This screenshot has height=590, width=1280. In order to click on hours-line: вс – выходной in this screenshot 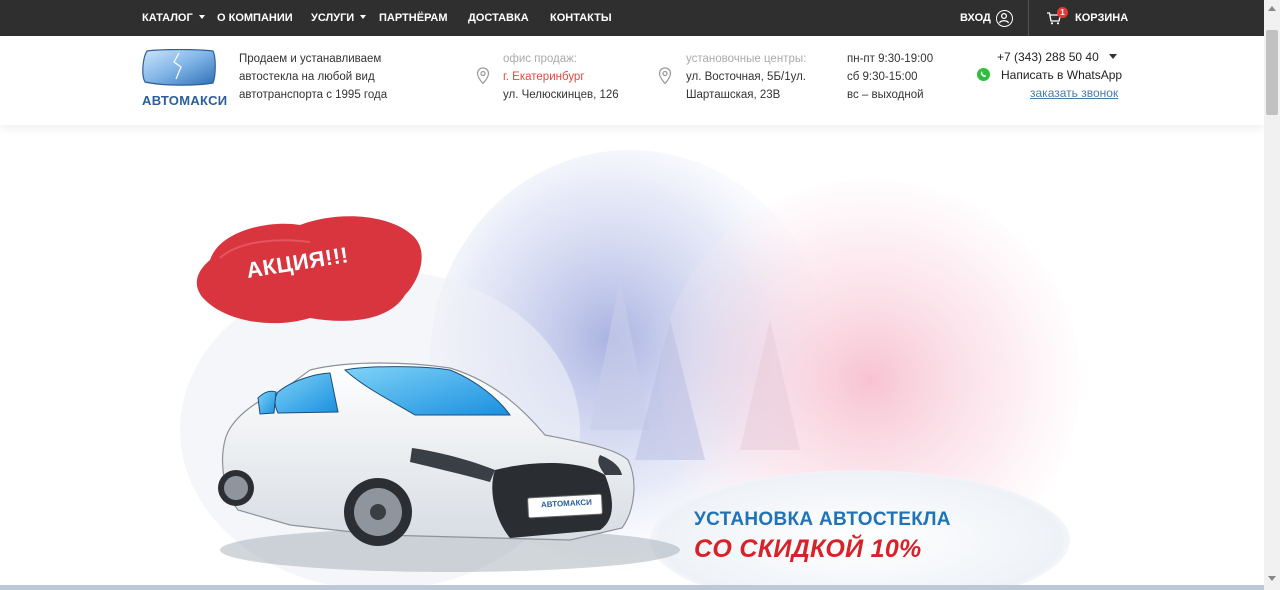, I will do `click(885, 95)`.